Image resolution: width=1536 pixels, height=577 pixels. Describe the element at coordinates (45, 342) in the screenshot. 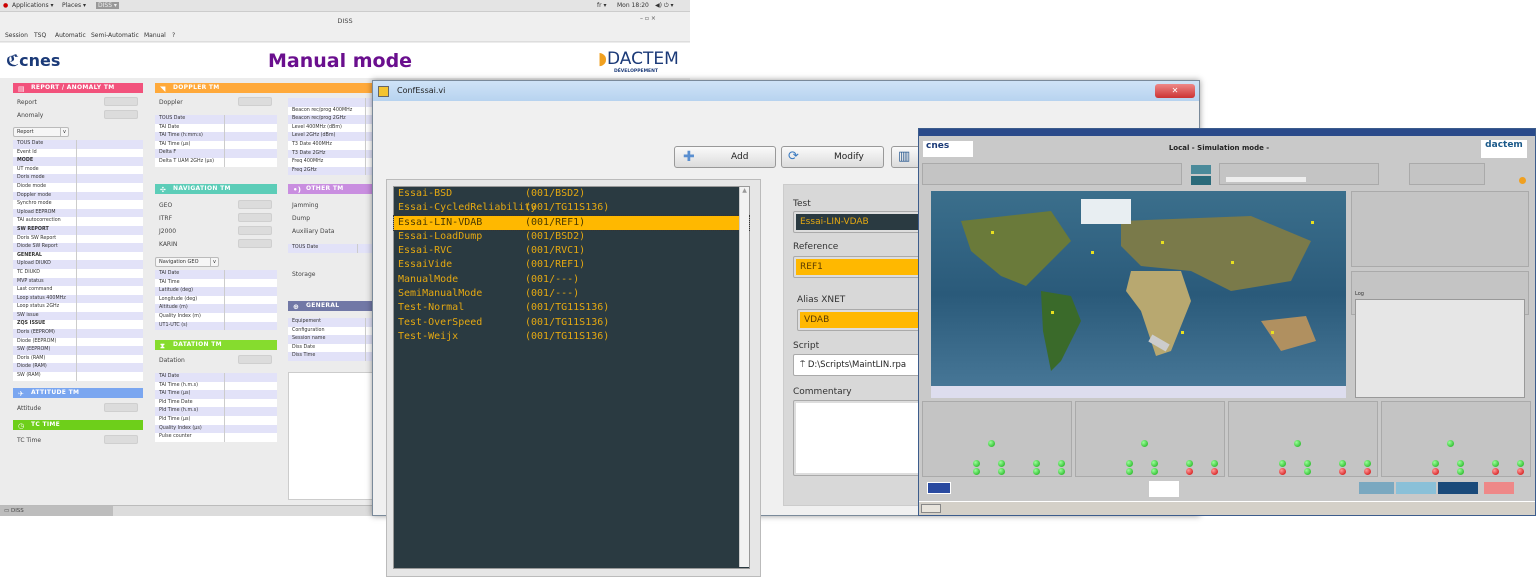

I see `row-label: Diode (EEPROM)` at that location.